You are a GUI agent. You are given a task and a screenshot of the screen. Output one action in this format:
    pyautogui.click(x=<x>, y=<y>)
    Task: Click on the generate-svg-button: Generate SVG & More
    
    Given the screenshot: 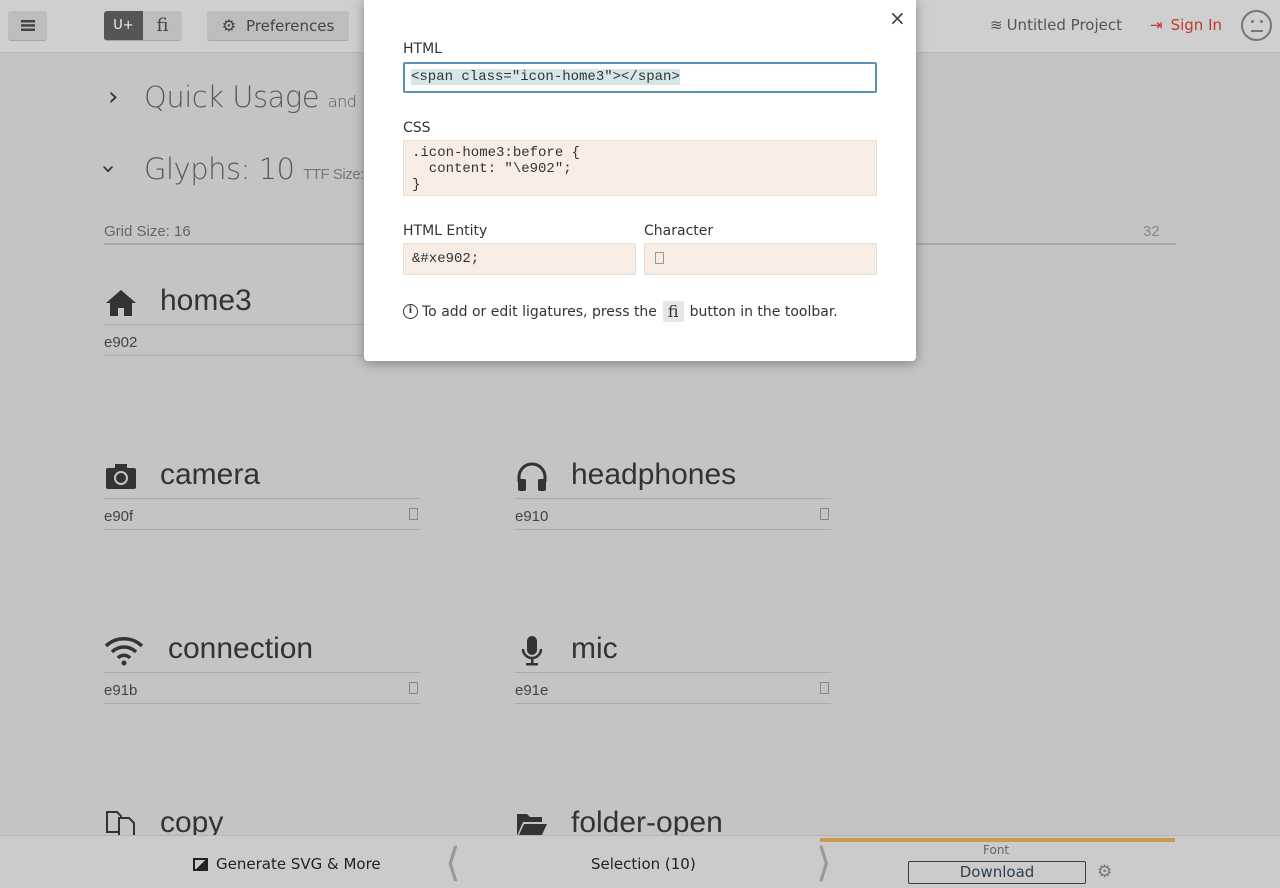 What is the action you would take?
    pyautogui.click(x=287, y=864)
    